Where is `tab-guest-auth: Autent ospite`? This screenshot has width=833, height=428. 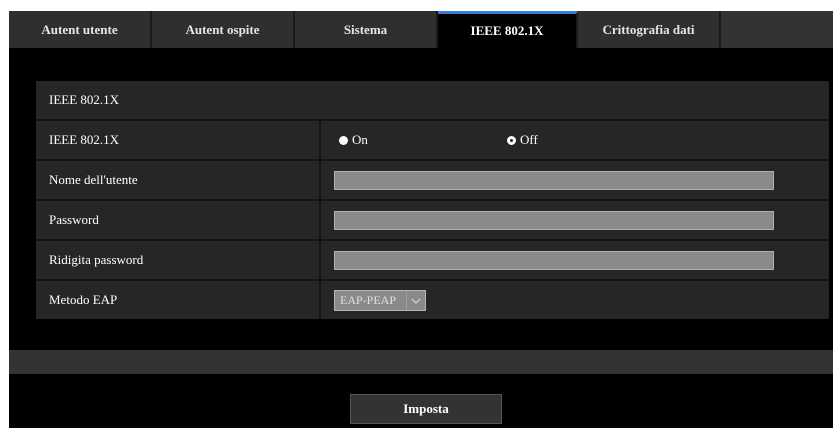 tab-guest-auth: Autent ospite is located at coordinates (223, 29).